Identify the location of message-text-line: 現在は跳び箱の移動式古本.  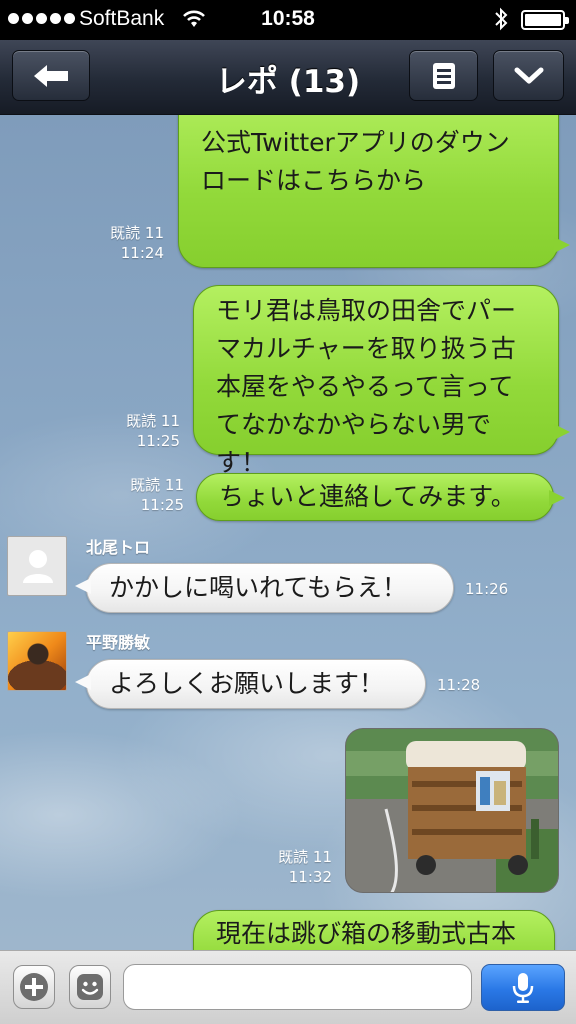
(366, 933).